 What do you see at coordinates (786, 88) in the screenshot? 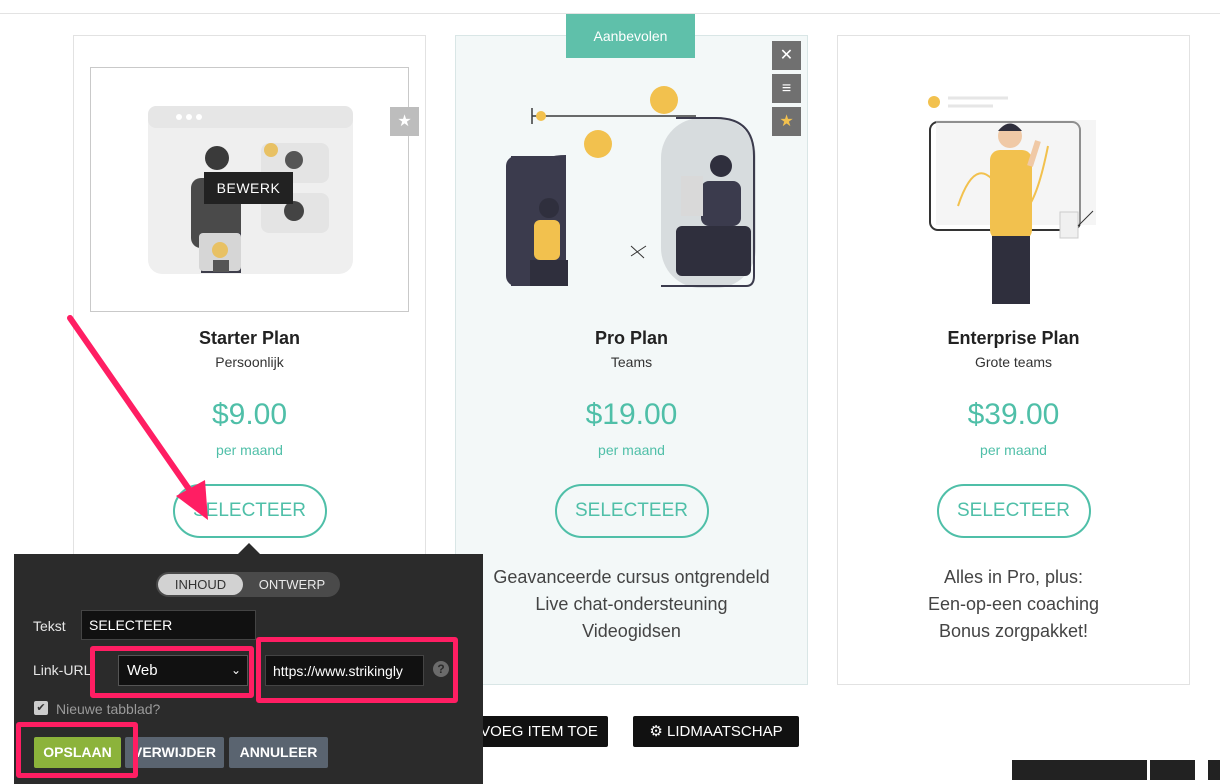
I see `menu-icon: ≡` at bounding box center [786, 88].